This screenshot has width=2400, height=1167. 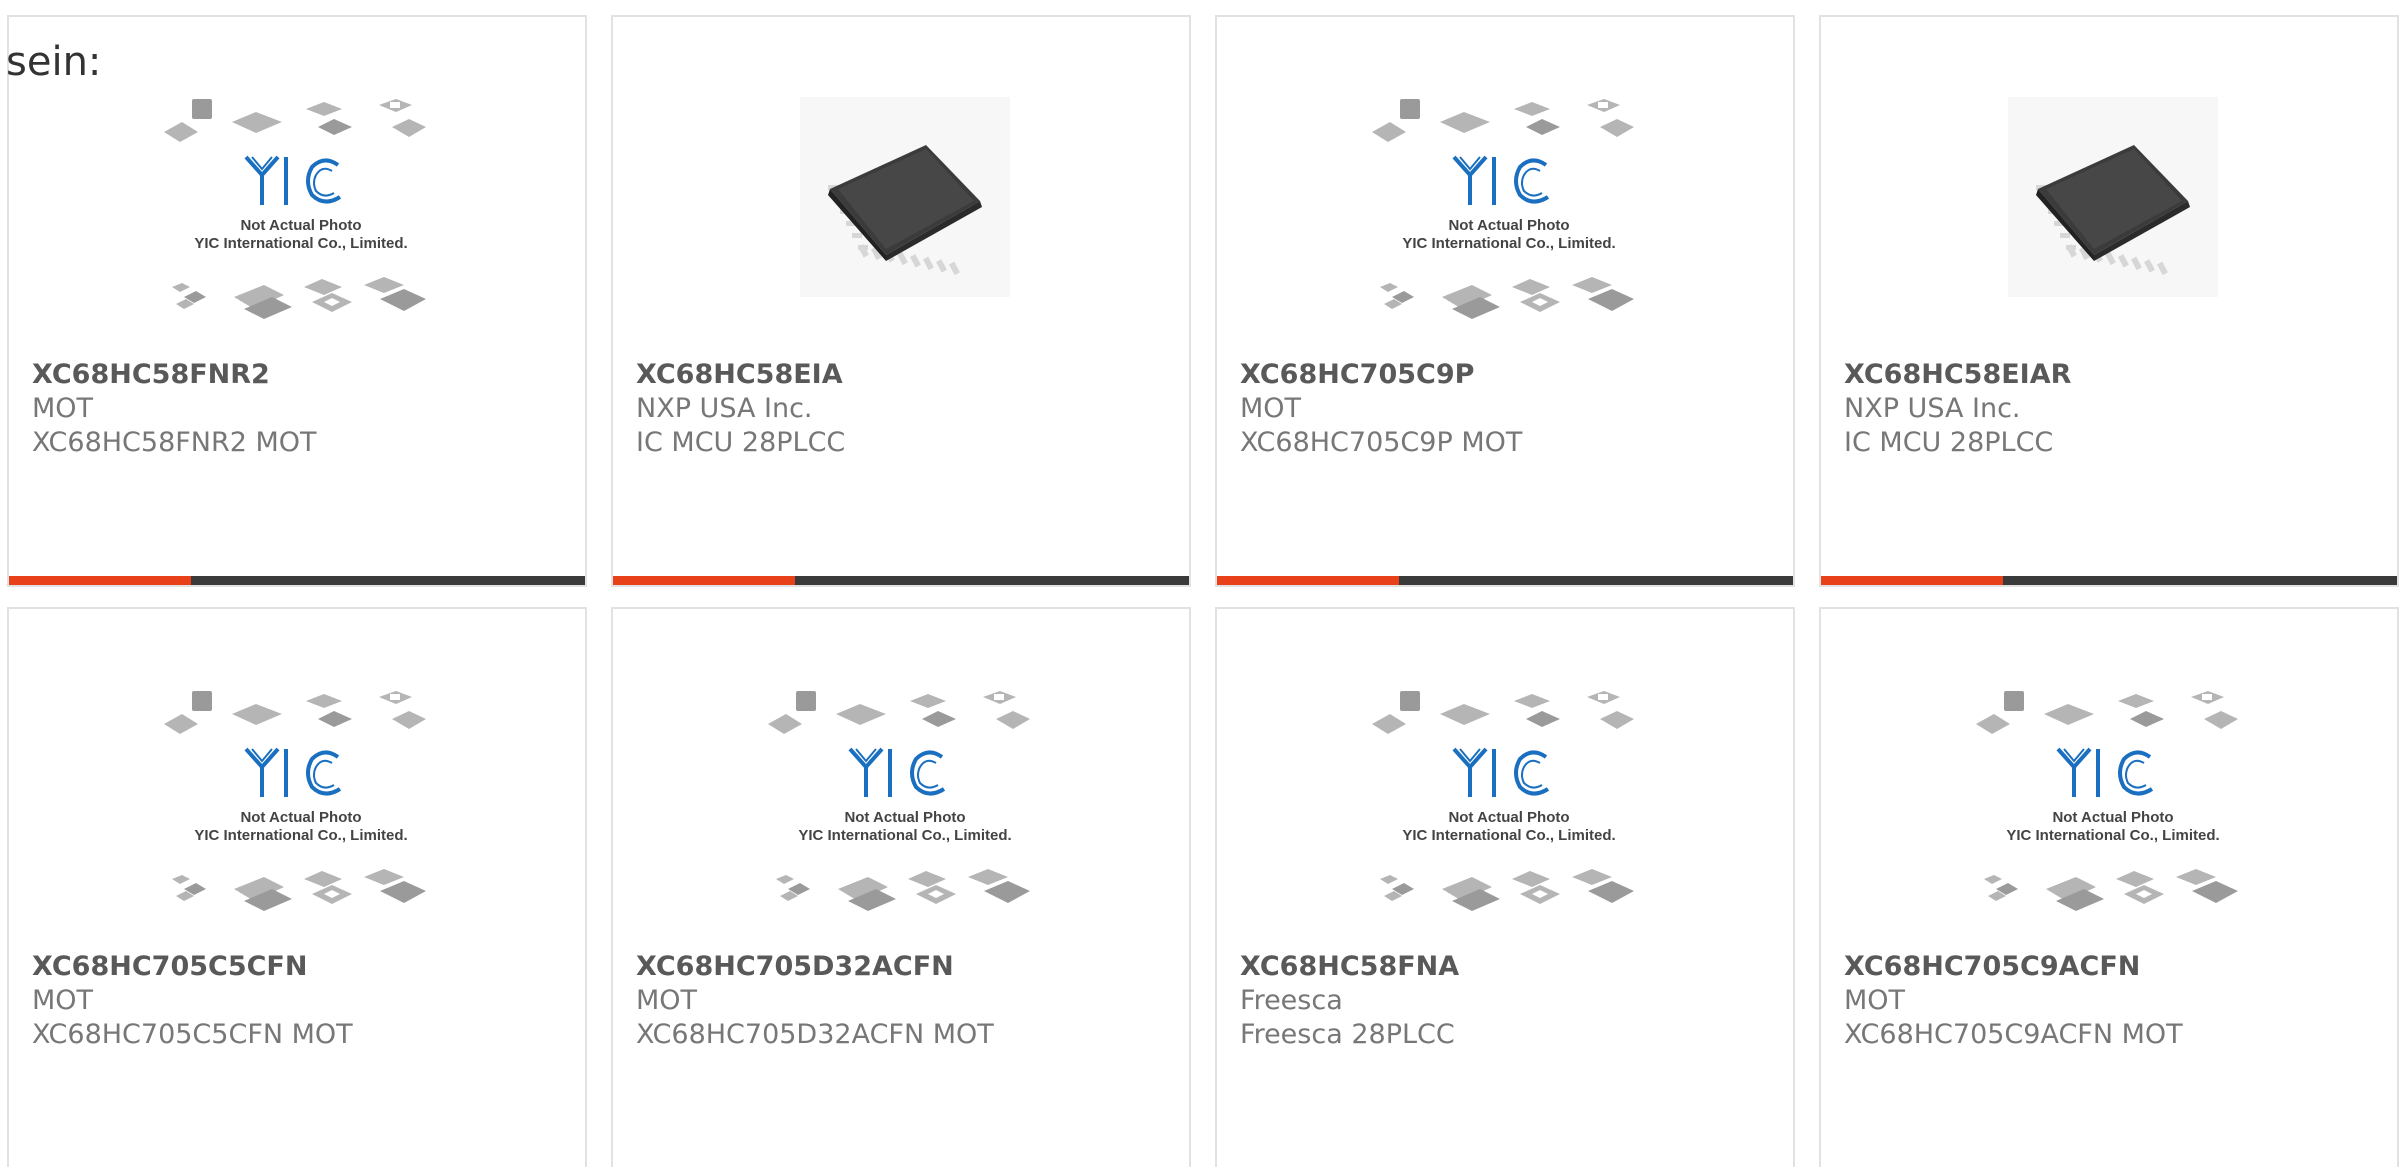 What do you see at coordinates (192, 1034) in the screenshot?
I see `product-description: XC68HC705C5CFN MOT` at bounding box center [192, 1034].